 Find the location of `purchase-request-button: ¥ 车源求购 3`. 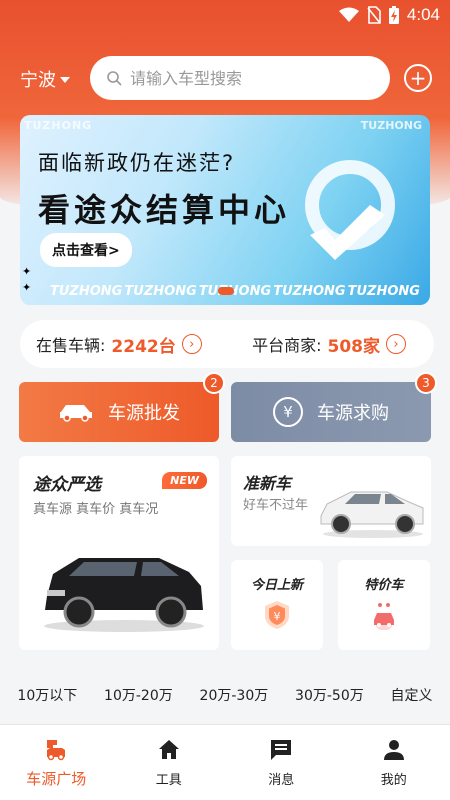

purchase-request-button: ¥ 车源求购 3 is located at coordinates (334, 407).